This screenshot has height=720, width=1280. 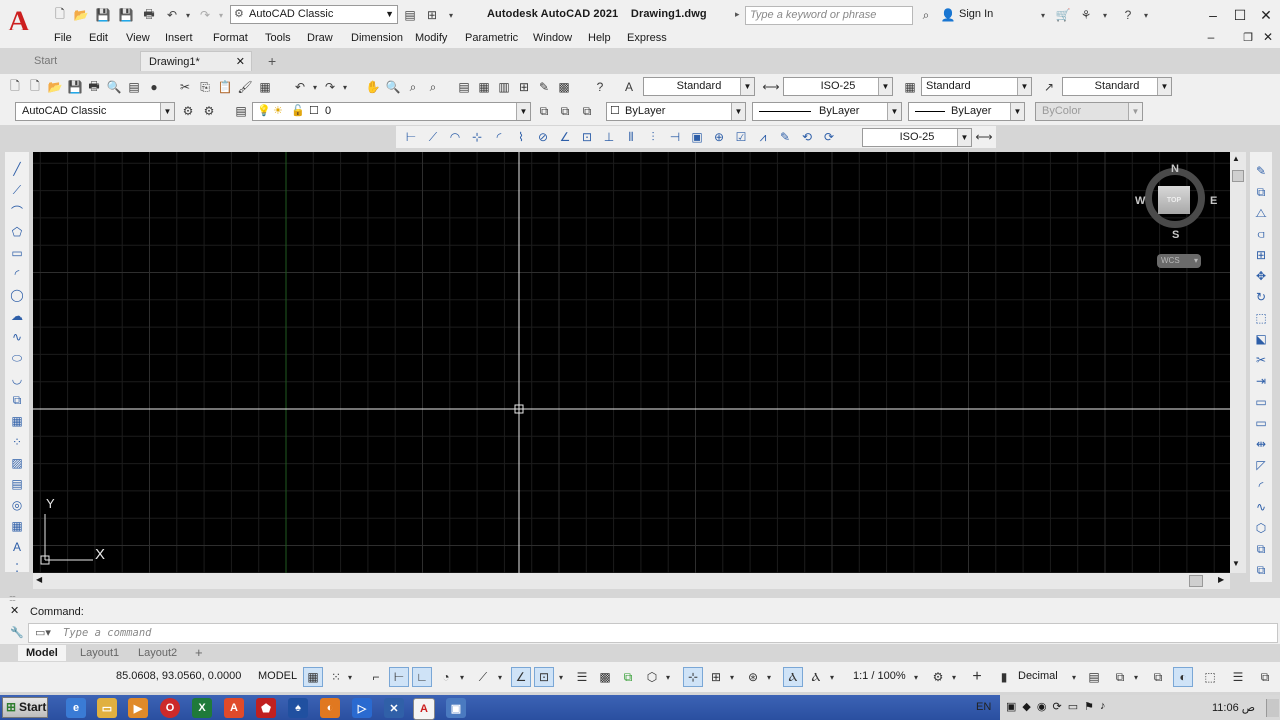 What do you see at coordinates (1261, 465) in the screenshot?
I see `chamfer-icon: ◸` at bounding box center [1261, 465].